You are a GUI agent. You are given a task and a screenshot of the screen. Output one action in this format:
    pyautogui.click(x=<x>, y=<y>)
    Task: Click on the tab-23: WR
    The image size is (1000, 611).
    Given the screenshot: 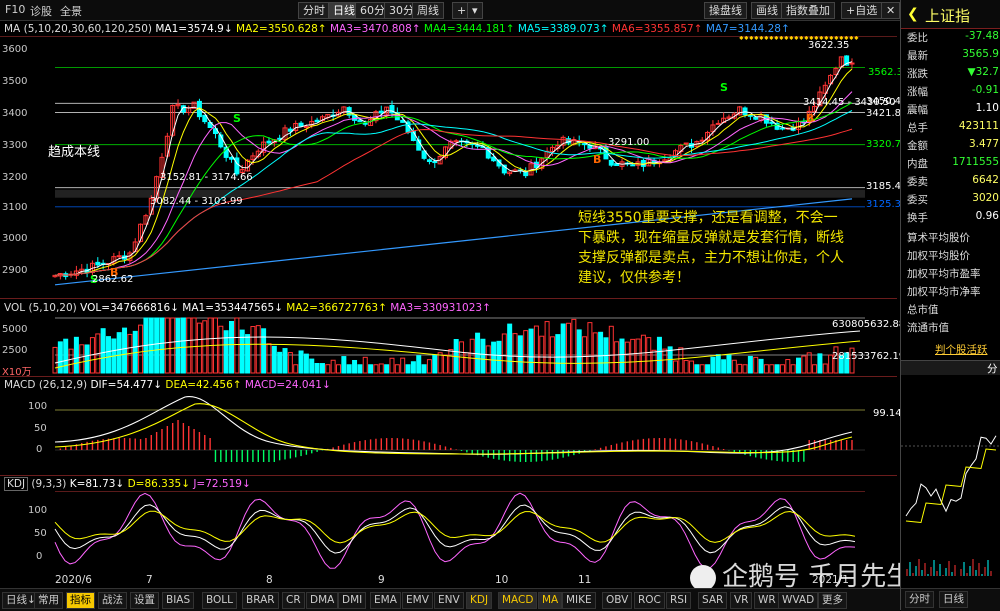 What is the action you would take?
    pyautogui.click(x=767, y=600)
    